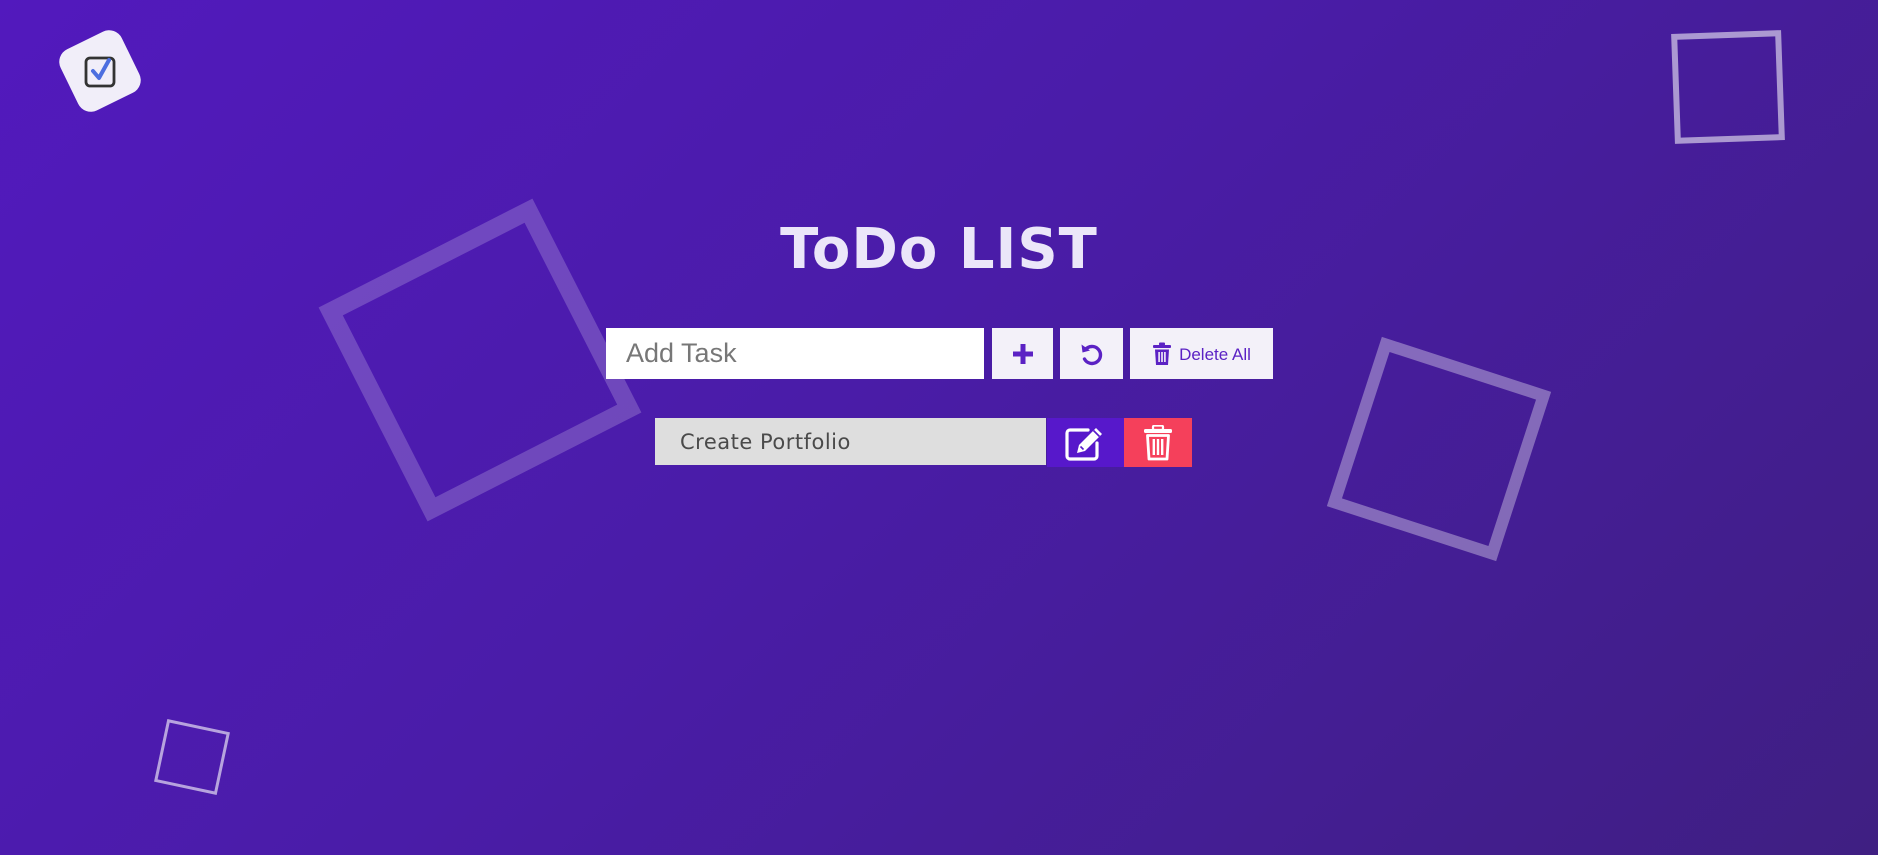 This screenshot has width=1878, height=855. Describe the element at coordinates (939, 249) in the screenshot. I see `page-title: ToDo LIST` at that location.